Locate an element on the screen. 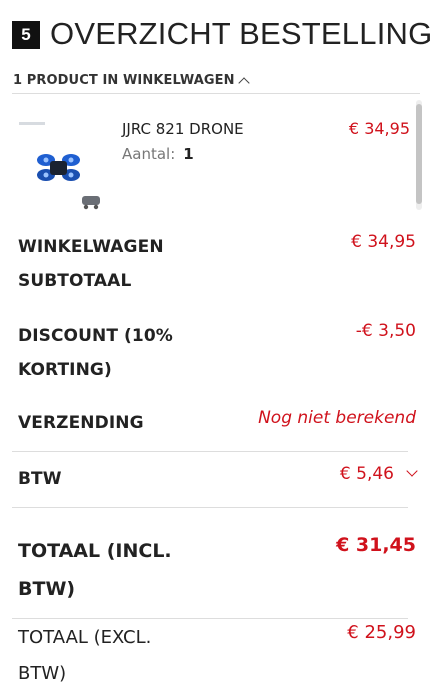  tax-value-wrapper: € 5,46 is located at coordinates (378, 474).